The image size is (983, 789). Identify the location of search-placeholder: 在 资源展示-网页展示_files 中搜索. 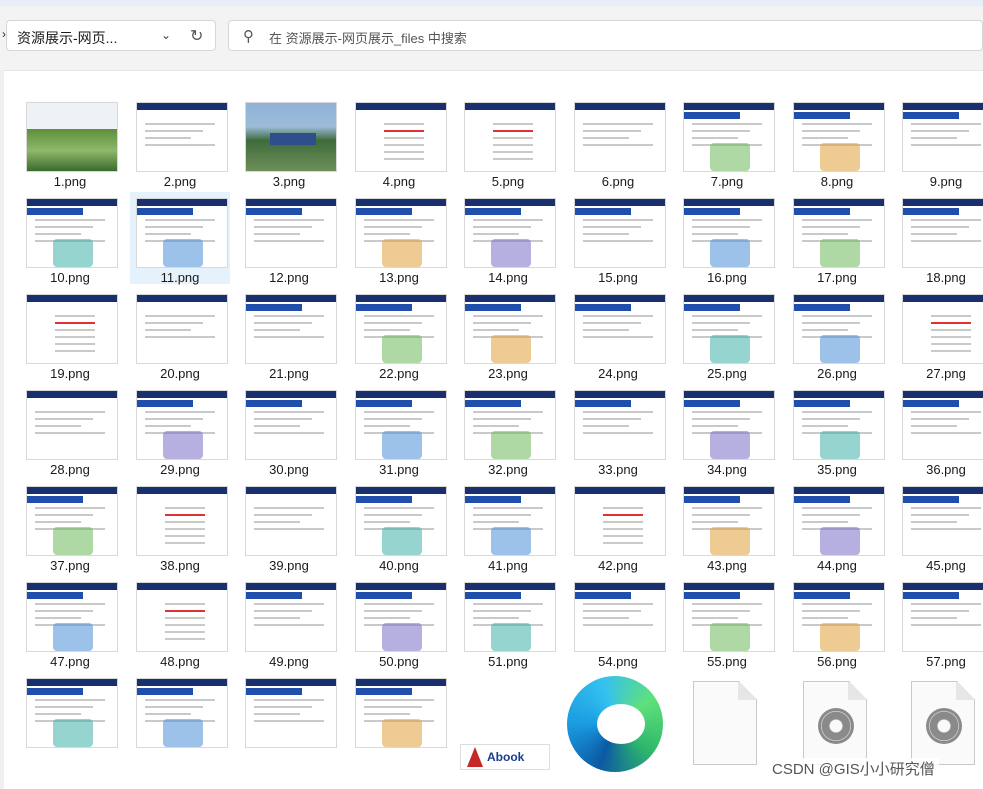
(368, 37).